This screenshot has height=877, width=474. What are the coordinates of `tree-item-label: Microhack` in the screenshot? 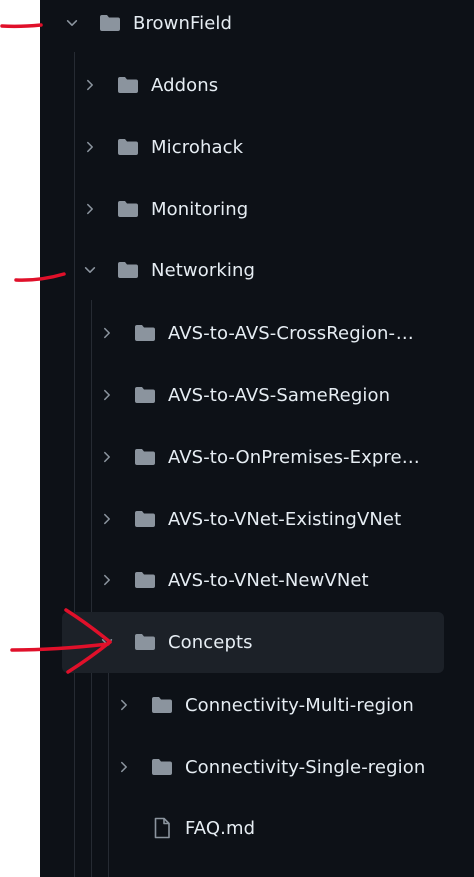 It's located at (197, 147).